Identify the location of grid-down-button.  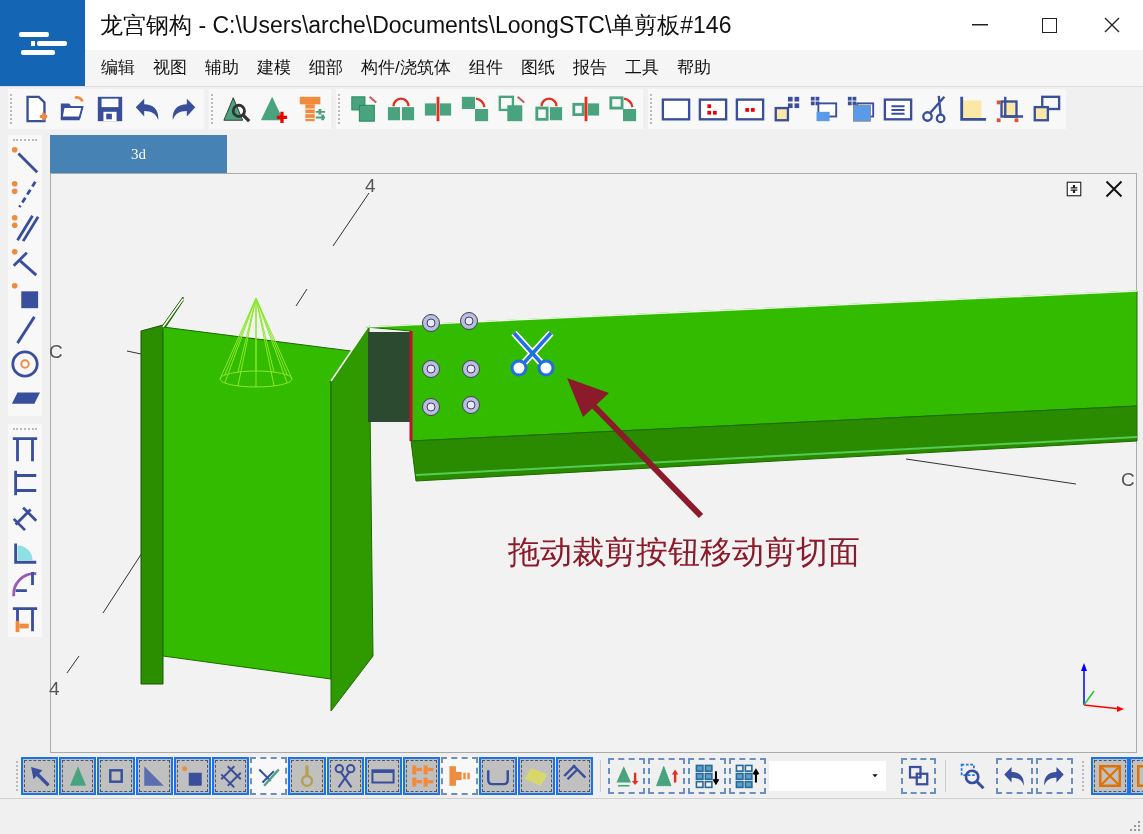
(707, 776).